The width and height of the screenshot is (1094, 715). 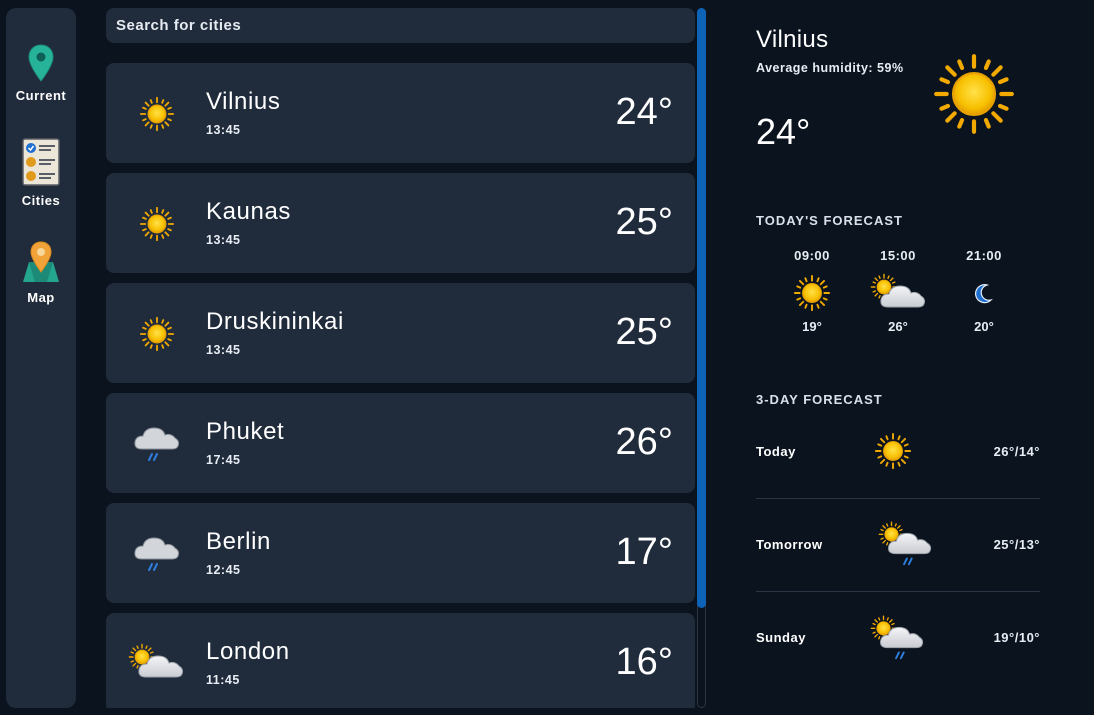 I want to click on current-city-name: Vilnius, so click(x=792, y=39).